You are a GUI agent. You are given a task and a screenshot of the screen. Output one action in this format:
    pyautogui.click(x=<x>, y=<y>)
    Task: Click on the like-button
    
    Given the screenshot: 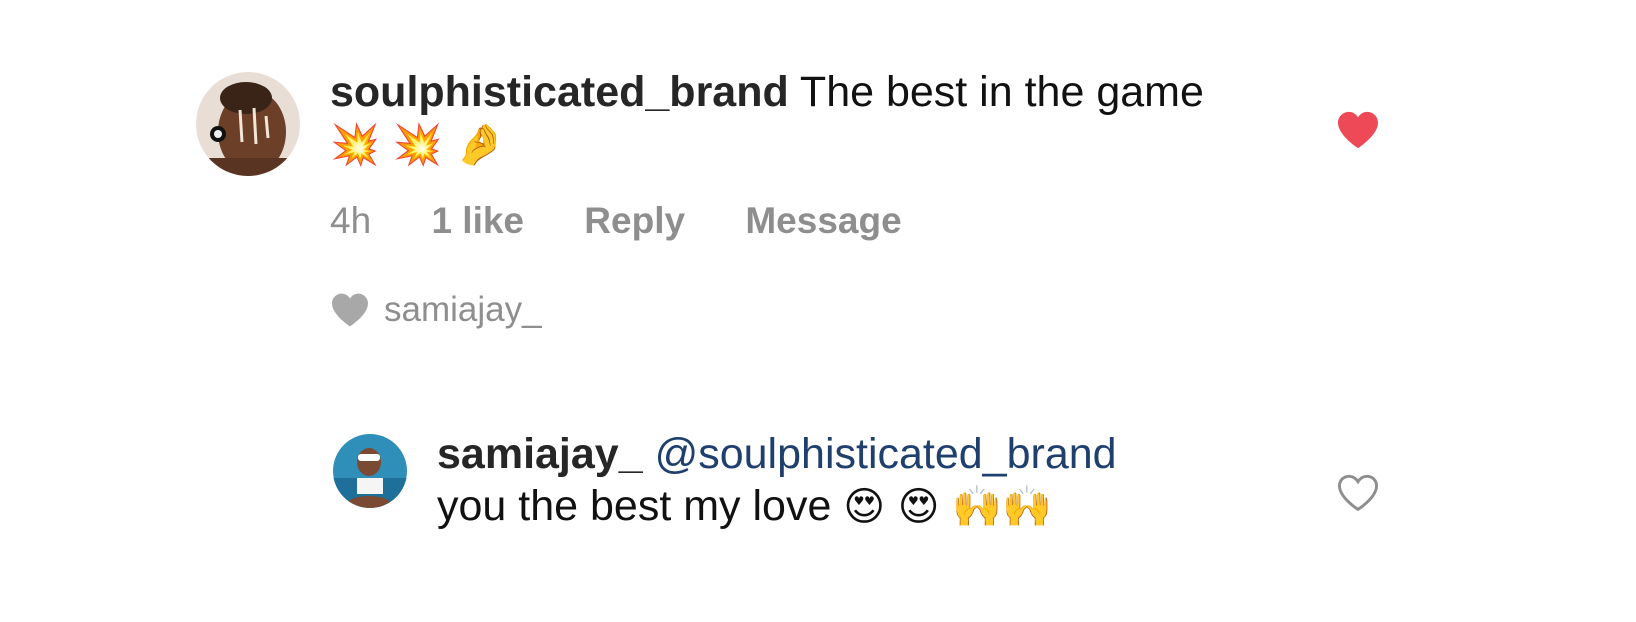 What is the action you would take?
    pyautogui.click(x=1358, y=132)
    